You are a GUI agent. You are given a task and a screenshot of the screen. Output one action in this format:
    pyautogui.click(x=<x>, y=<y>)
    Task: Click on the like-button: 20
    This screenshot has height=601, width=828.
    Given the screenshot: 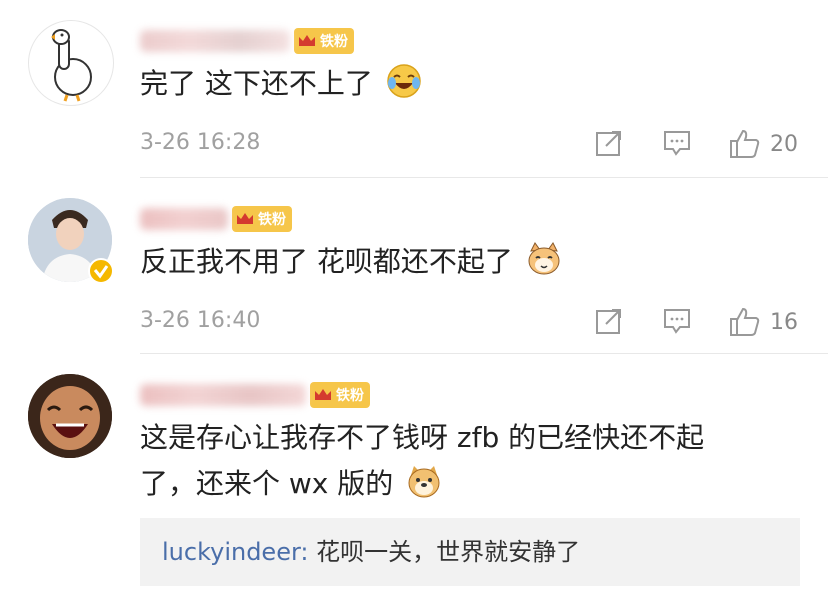 What is the action you would take?
    pyautogui.click(x=763, y=144)
    